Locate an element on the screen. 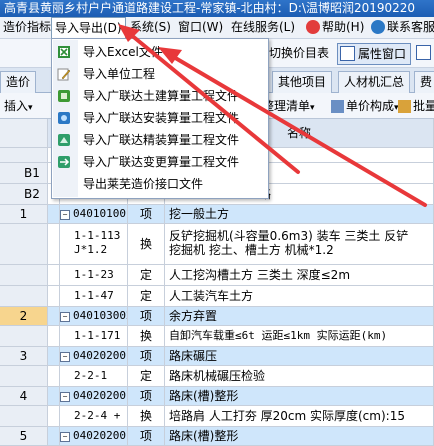 The image size is (434, 446). menu-window: 窗口(W) is located at coordinates (200, 27).